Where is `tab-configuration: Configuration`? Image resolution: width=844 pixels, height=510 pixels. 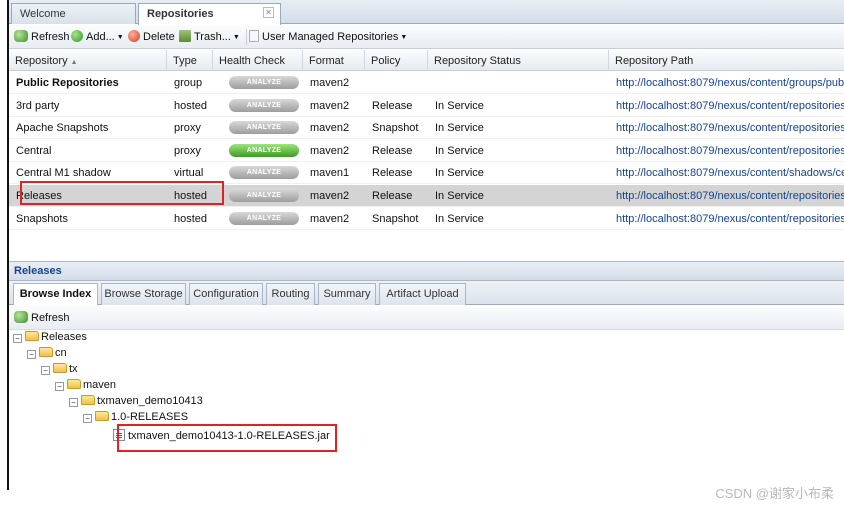
tab-configuration: Configuration is located at coordinates (226, 294).